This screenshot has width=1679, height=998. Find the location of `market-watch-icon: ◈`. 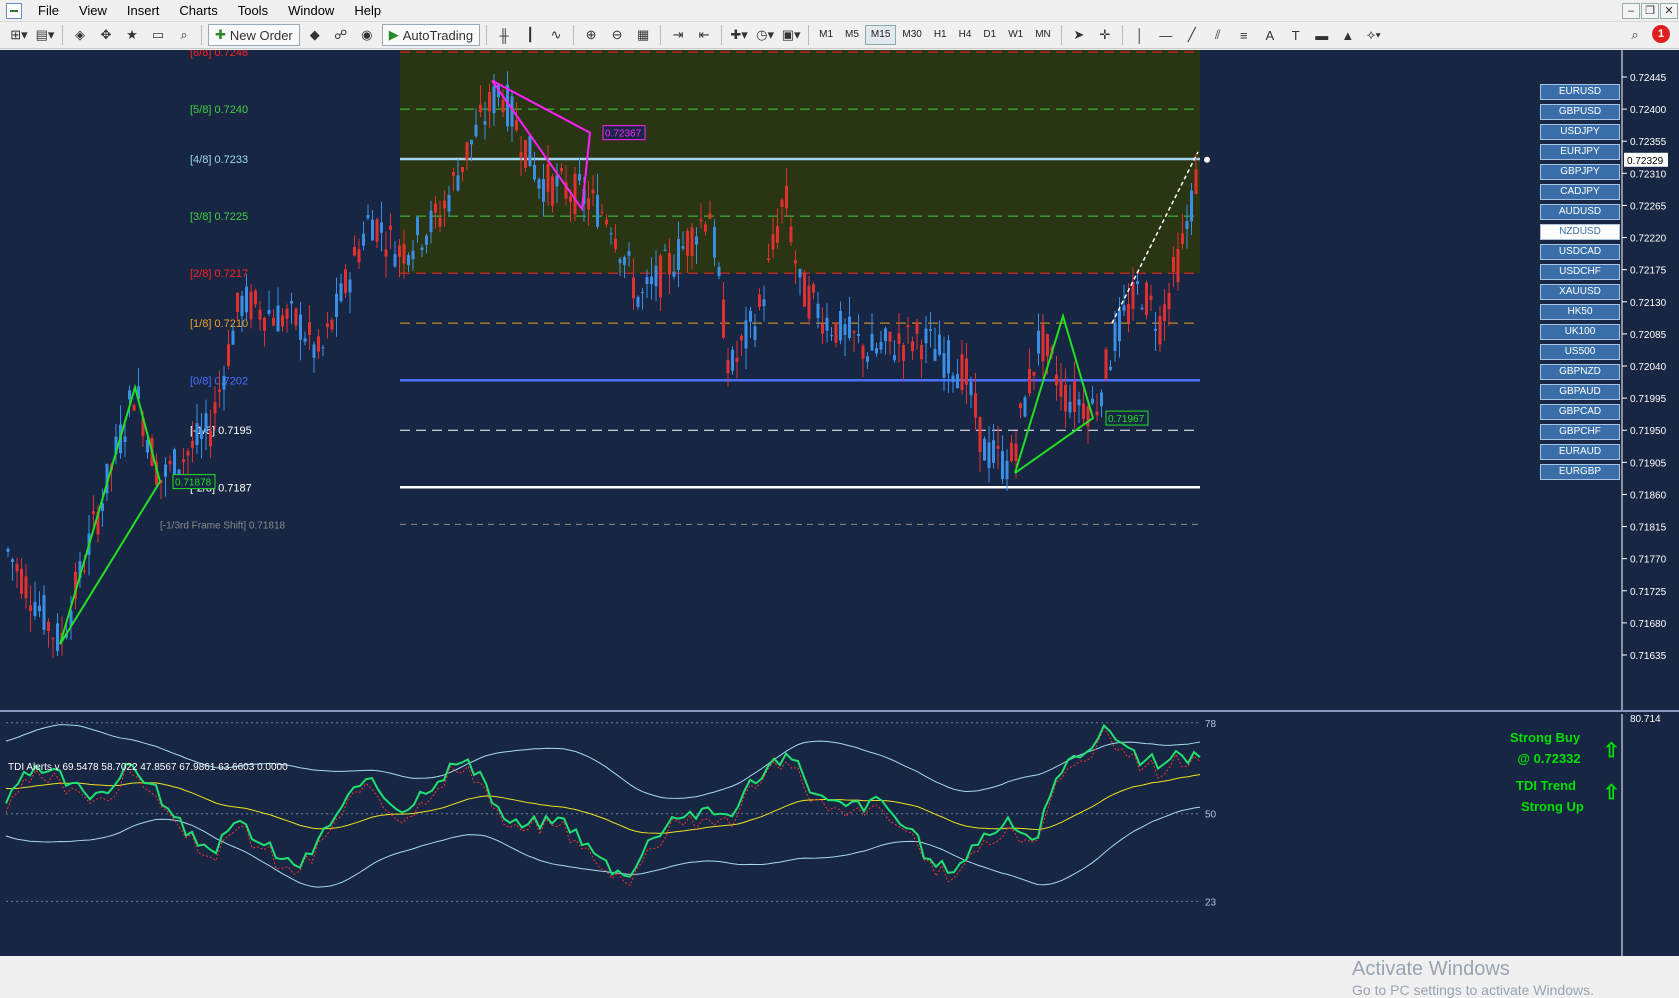

market-watch-icon: ◈ is located at coordinates (80, 35).